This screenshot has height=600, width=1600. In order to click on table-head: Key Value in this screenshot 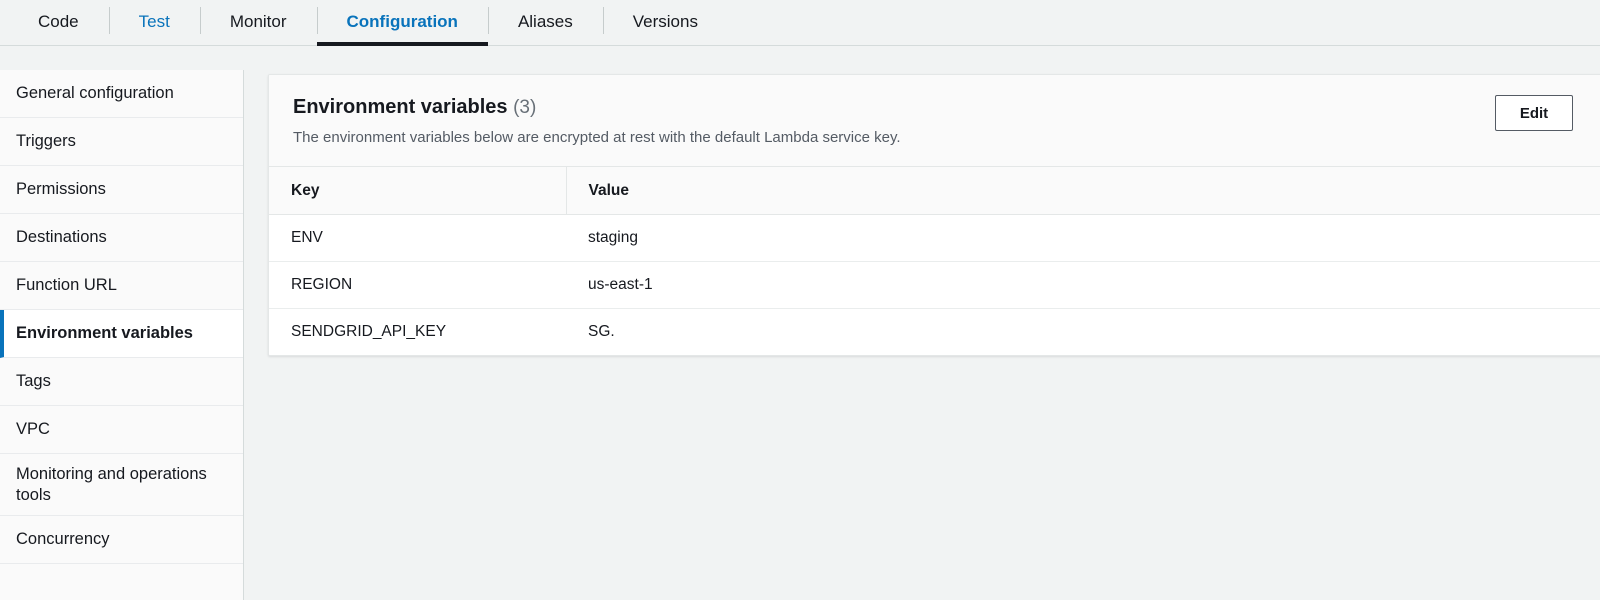, I will do `click(934, 191)`.